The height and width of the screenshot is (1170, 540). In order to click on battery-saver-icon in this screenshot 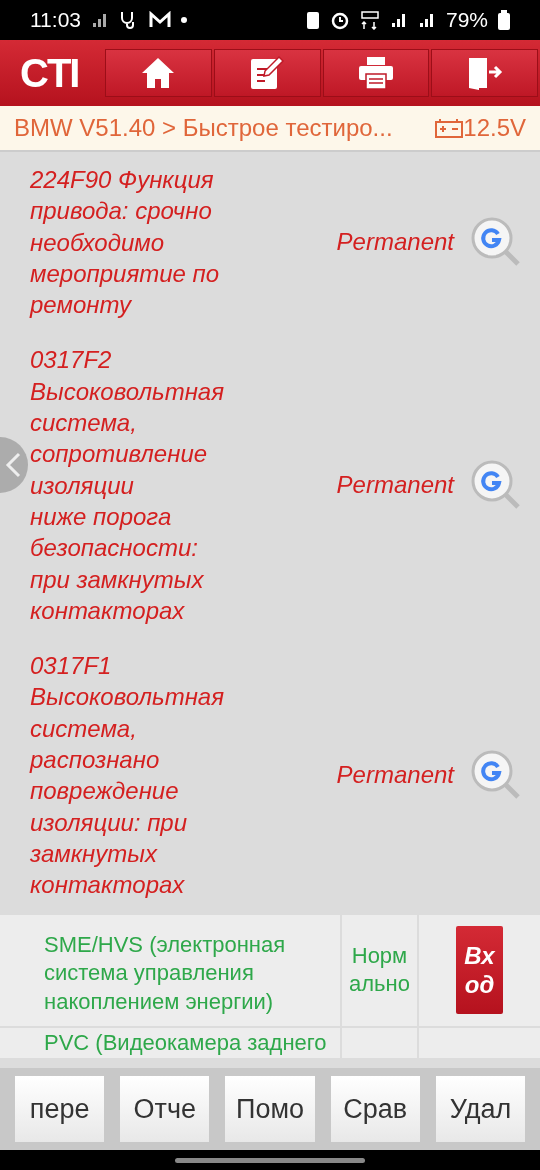, I will do `click(312, 20)`.